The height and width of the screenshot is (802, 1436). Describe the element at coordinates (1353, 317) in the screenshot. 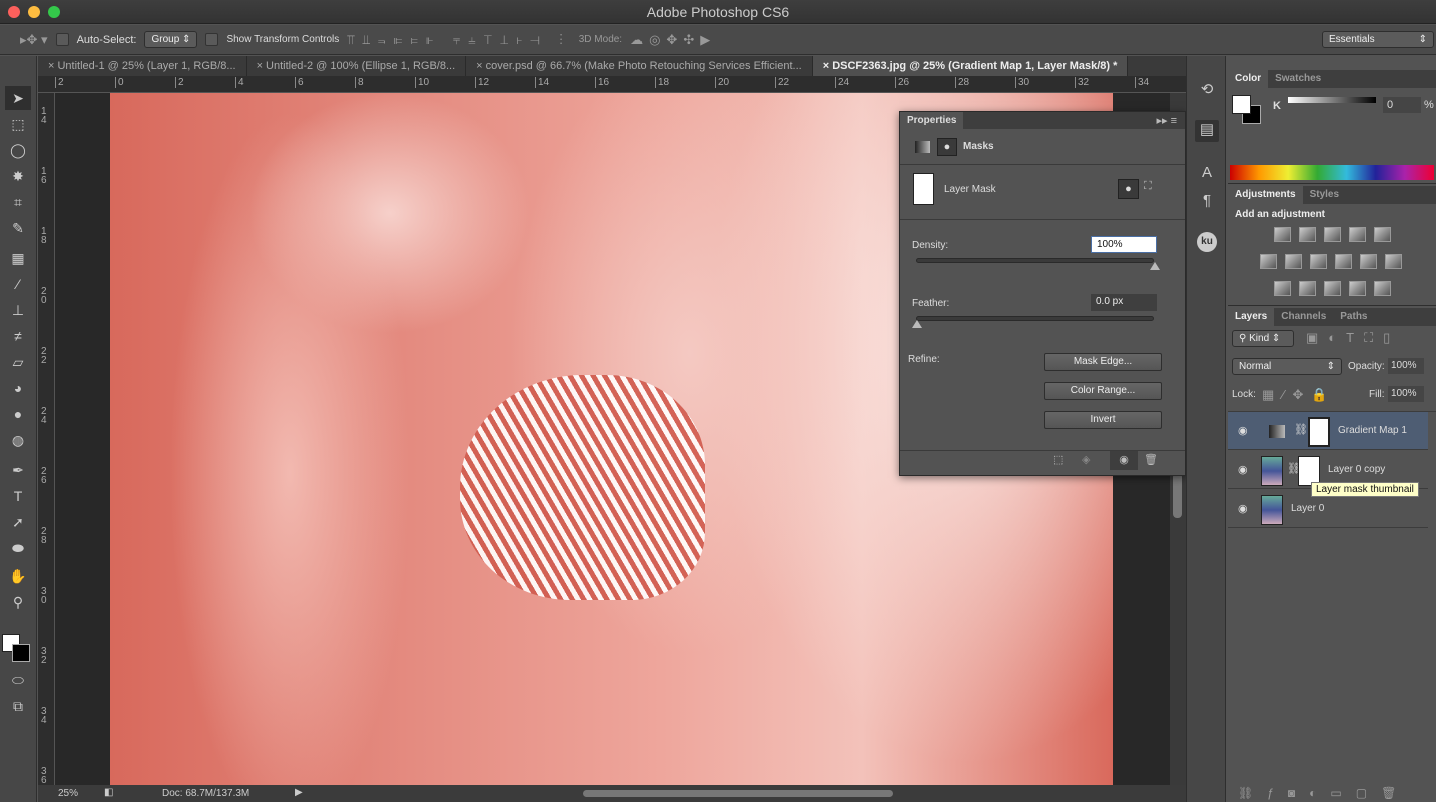

I see `tab-paths: Paths` at that location.